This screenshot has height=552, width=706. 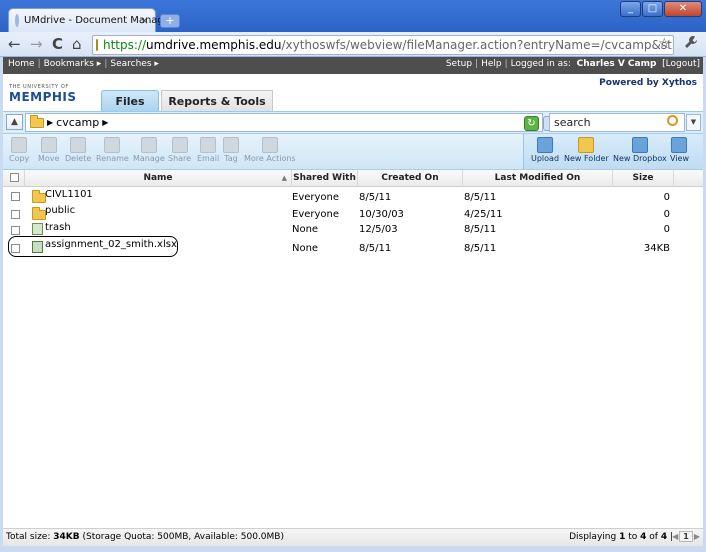 What do you see at coordinates (353, 549) in the screenshot?
I see `window-bottom-edge` at bounding box center [353, 549].